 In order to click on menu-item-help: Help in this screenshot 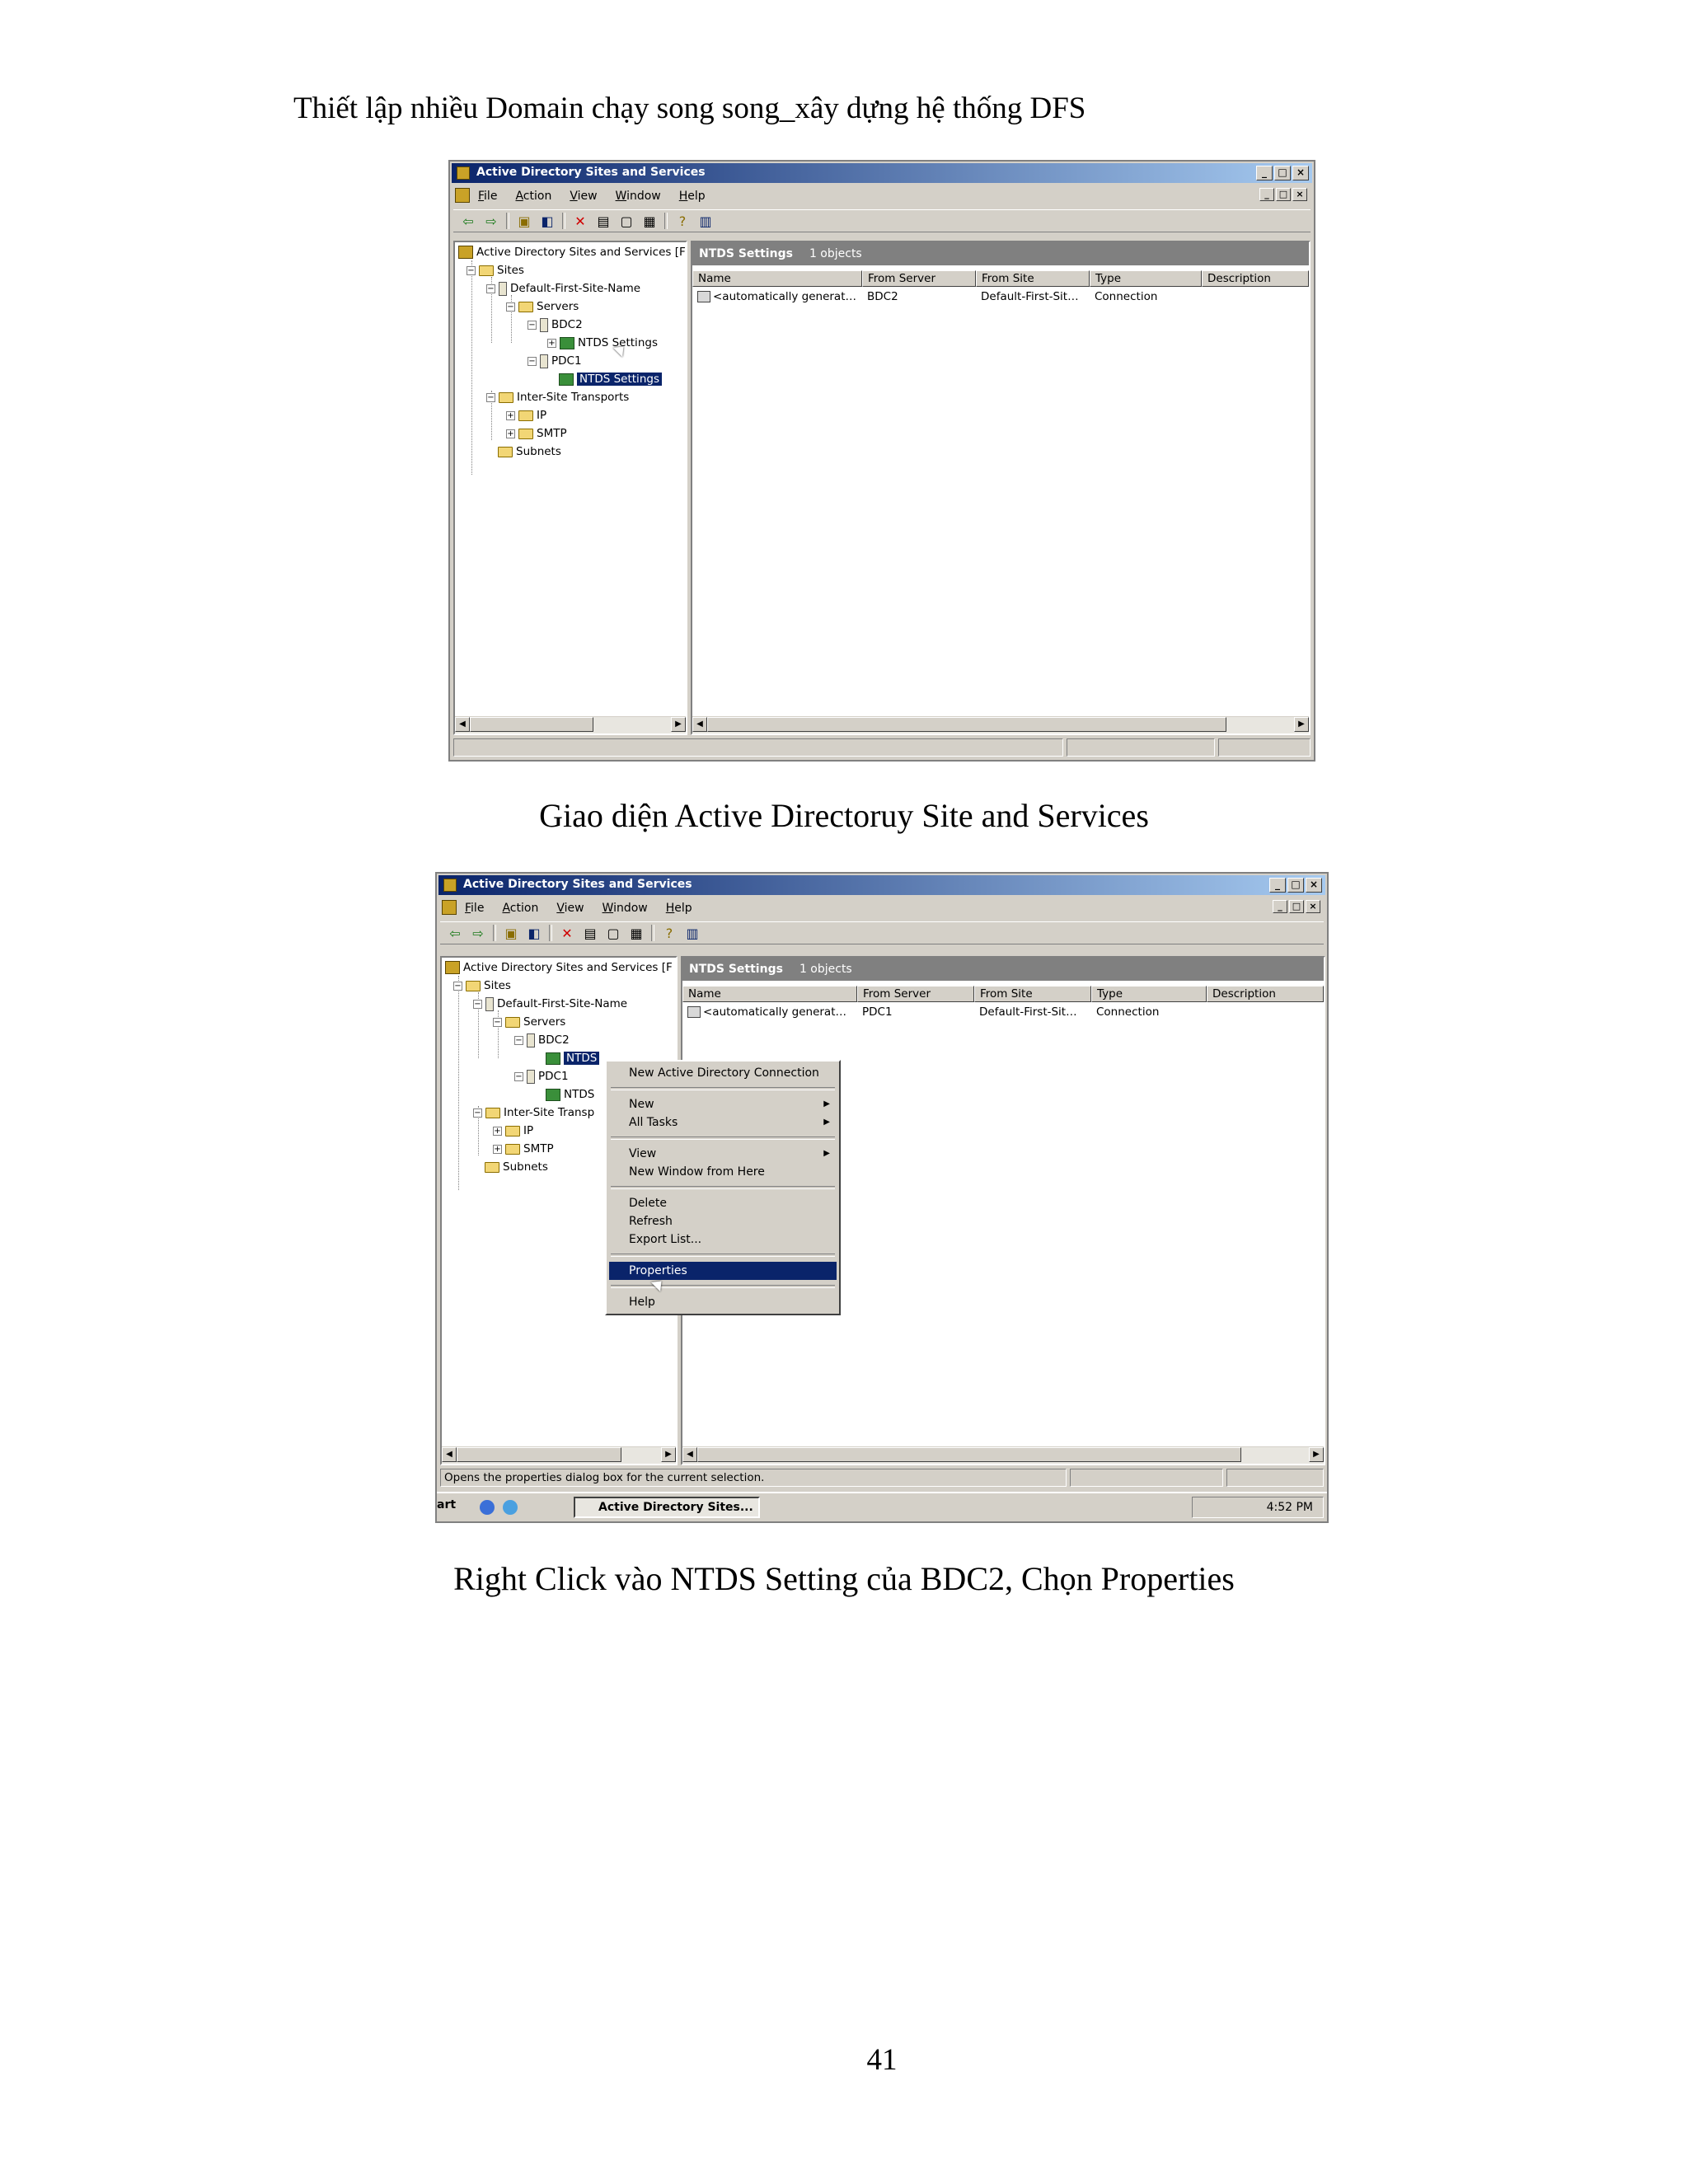, I will do `click(723, 1302)`.